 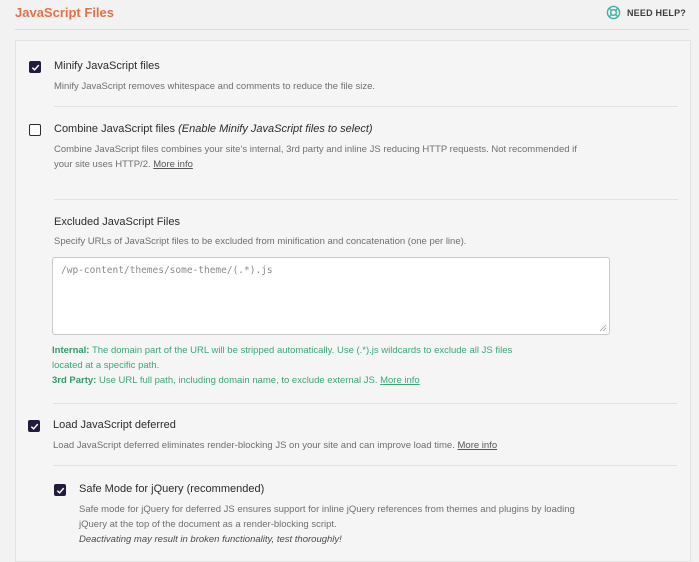 I want to click on defer-js-checkbox, so click(x=34, y=426).